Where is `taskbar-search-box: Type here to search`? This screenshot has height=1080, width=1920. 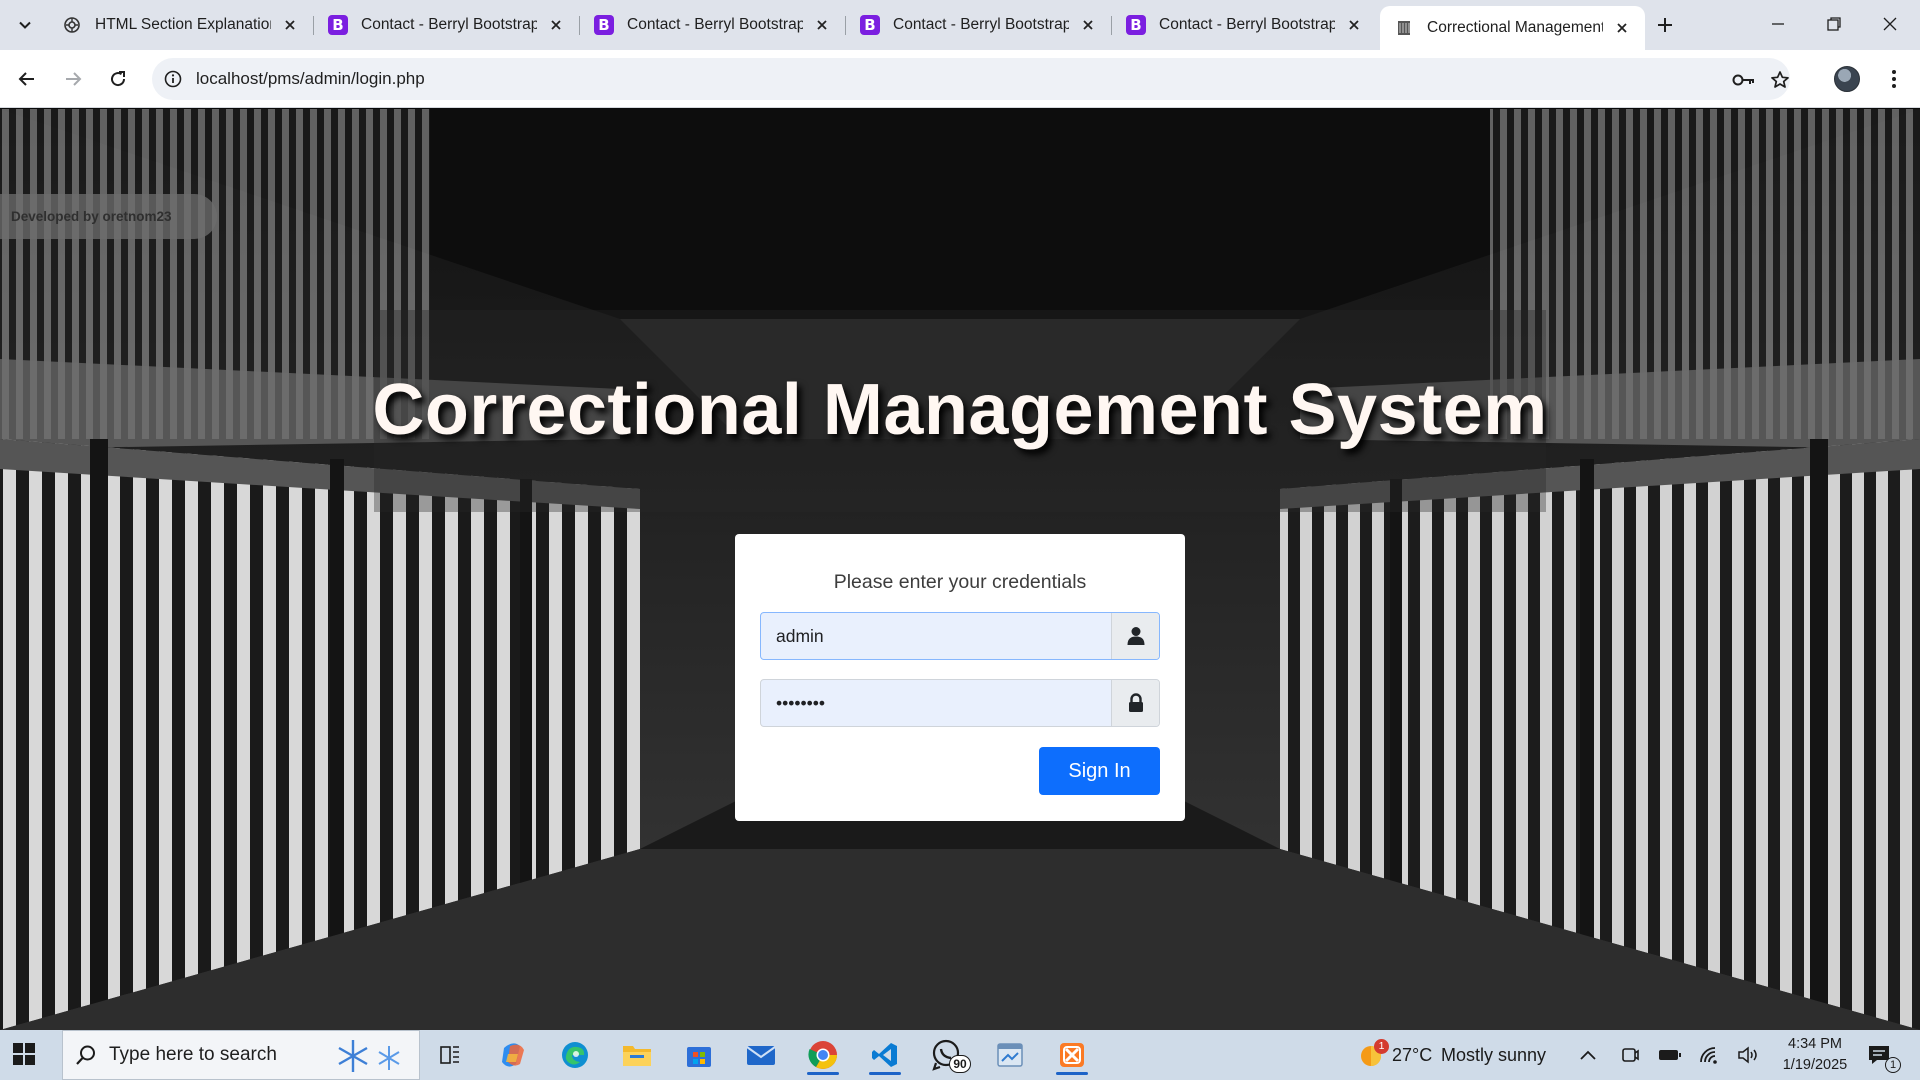
taskbar-search-box: Type here to search is located at coordinates (241, 1055).